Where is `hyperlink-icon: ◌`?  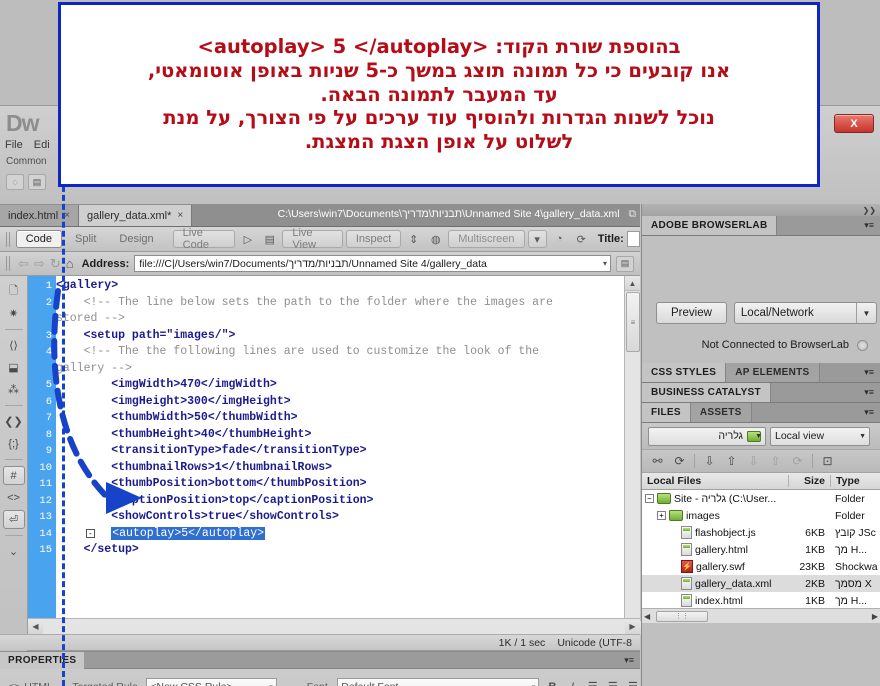 hyperlink-icon: ◌ is located at coordinates (15, 182).